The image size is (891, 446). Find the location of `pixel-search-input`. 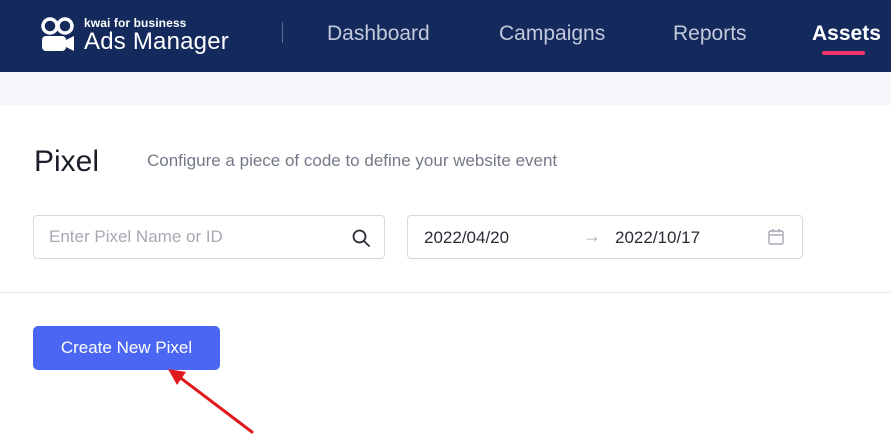

pixel-search-input is located at coordinates (194, 237).